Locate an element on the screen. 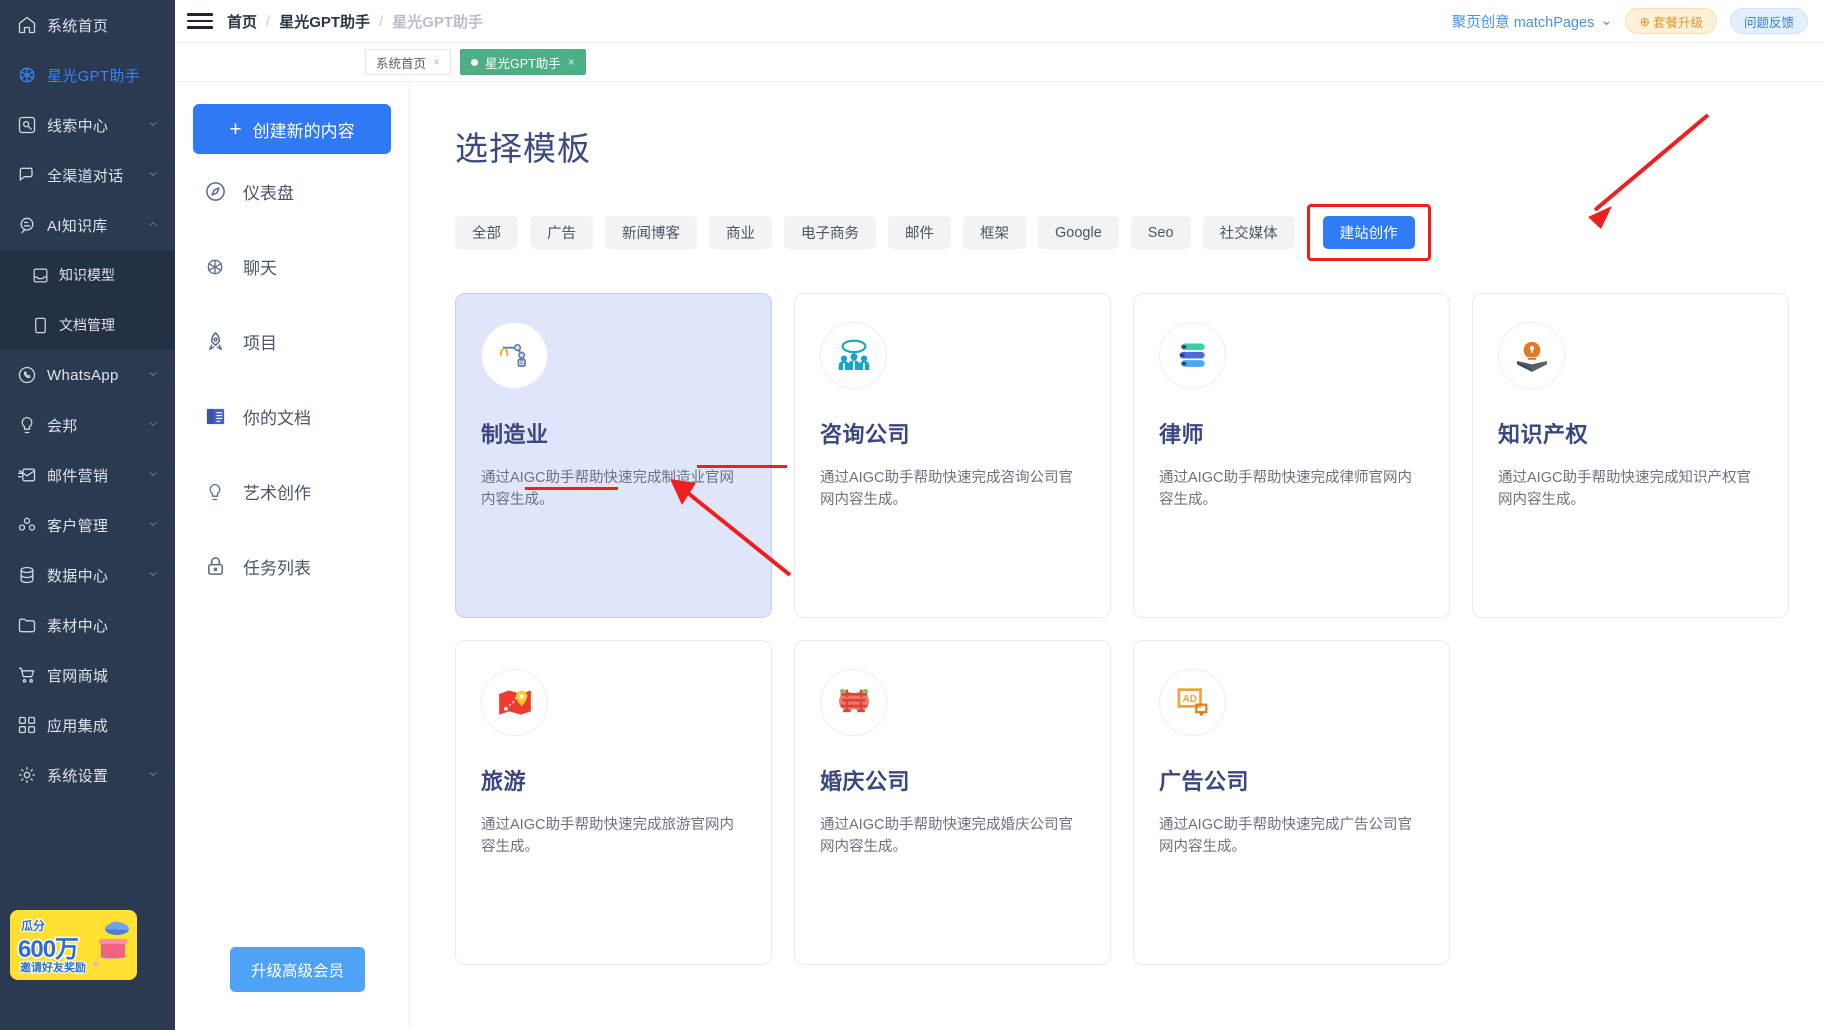  filter-pill-7: Google is located at coordinates (1078, 232).